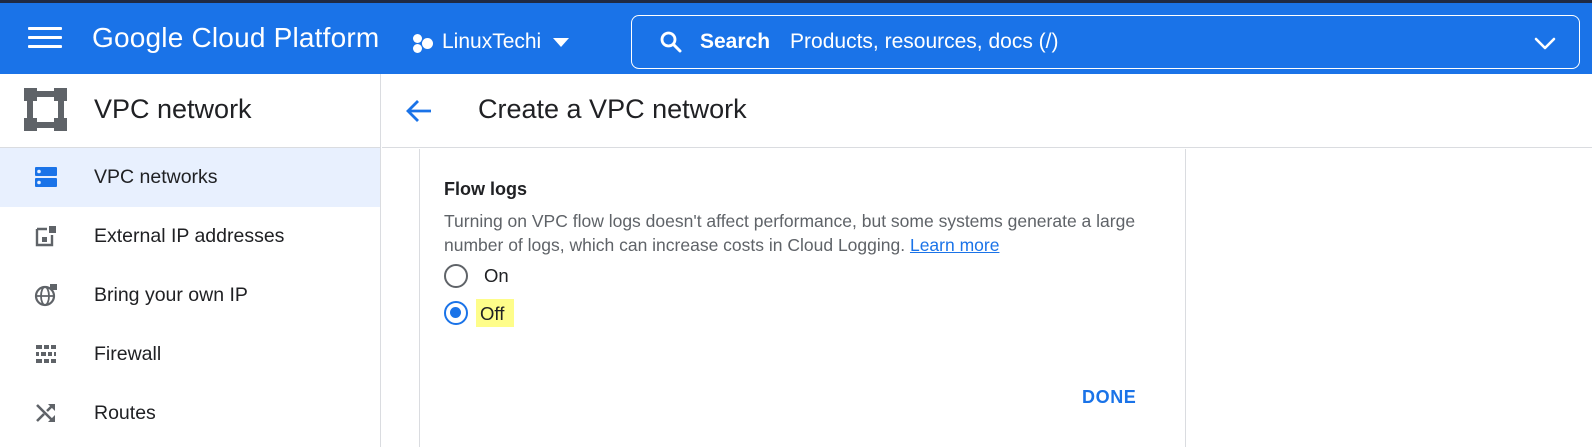  Describe the element at coordinates (171, 295) in the screenshot. I see `sidebar-item-label: Bring your own IP` at that location.